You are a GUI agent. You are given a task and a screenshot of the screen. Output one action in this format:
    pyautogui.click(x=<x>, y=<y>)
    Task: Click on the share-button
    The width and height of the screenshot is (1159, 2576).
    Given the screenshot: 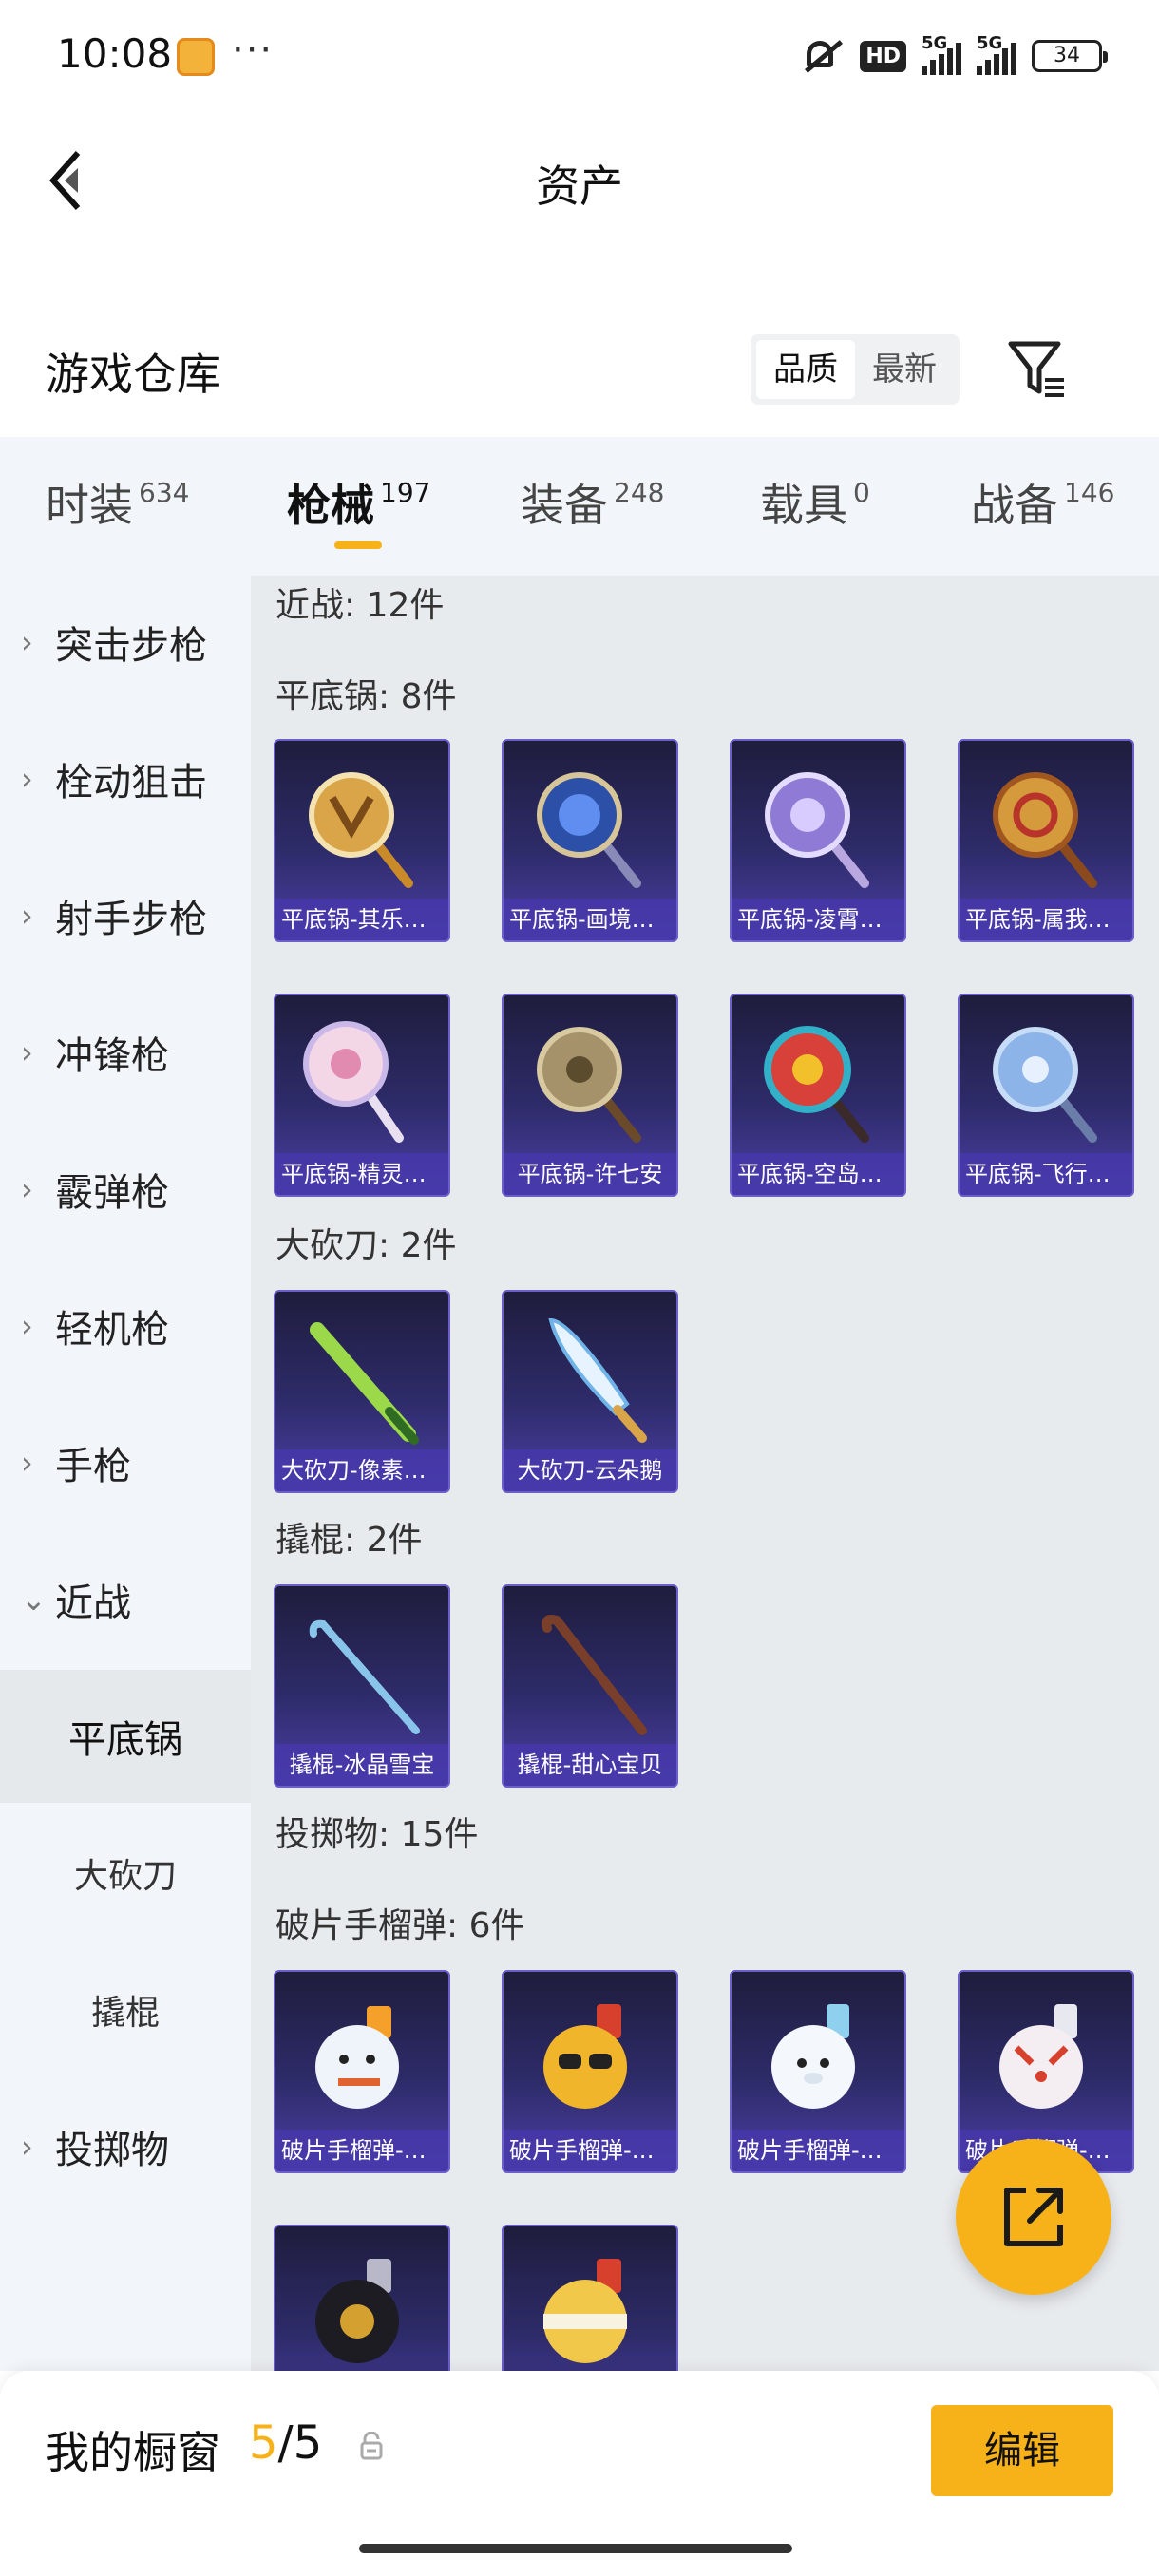 What is the action you would take?
    pyautogui.click(x=1034, y=2217)
    